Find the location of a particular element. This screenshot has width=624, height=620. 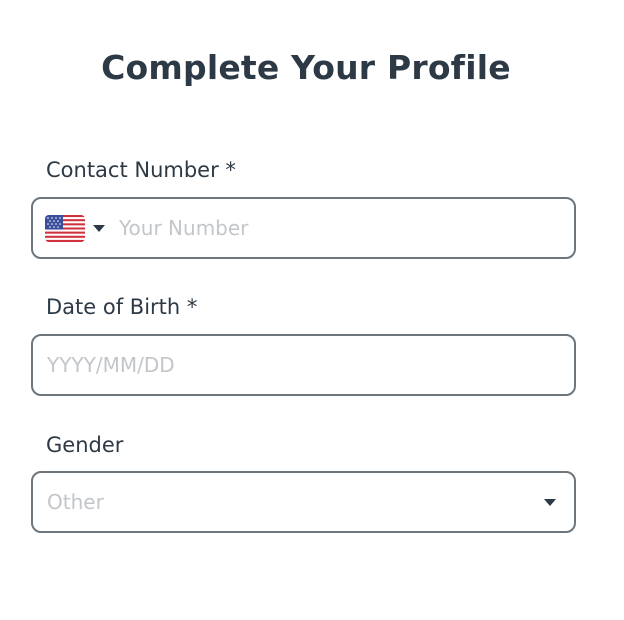

contact-number-input: Your Number is located at coordinates (183, 228).